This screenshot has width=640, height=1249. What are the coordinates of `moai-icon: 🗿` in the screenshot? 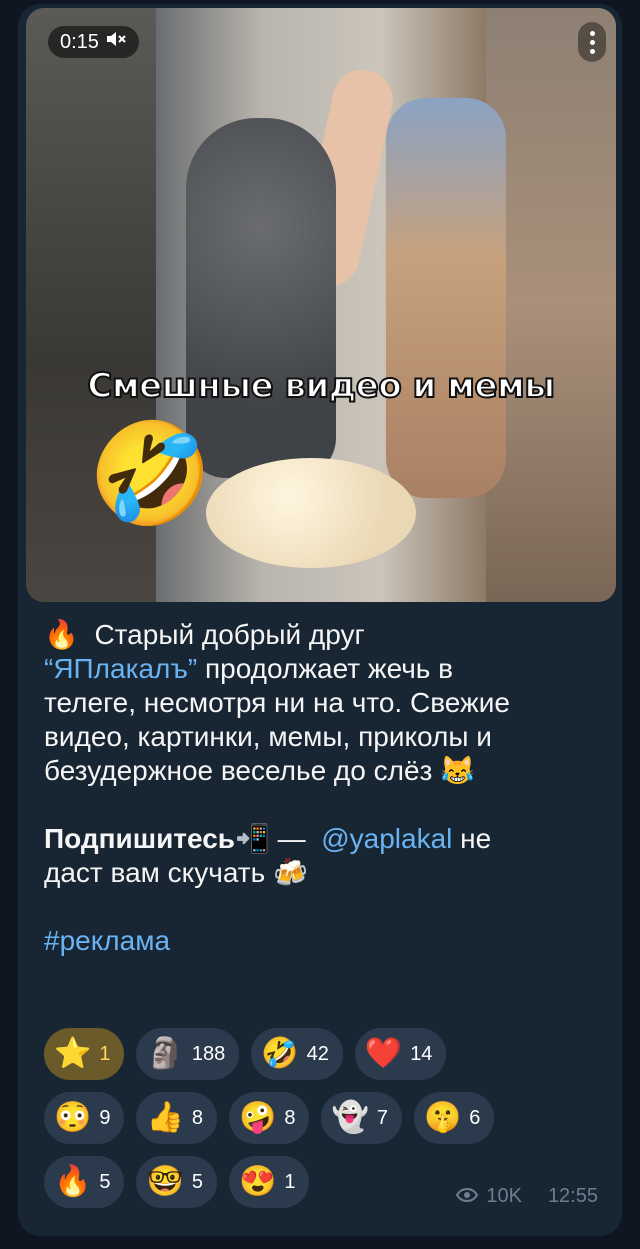 It's located at (165, 1053).